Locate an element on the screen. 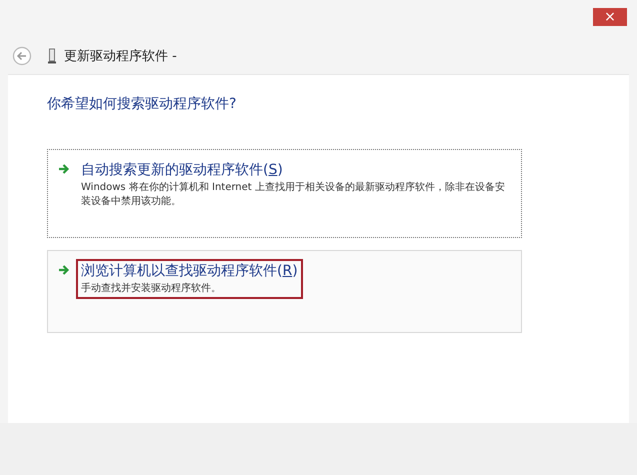 This screenshot has height=475, width=637. search-option: 自动搜索更新的驱动程序软件(S) Windows 将在你的计算机和 Internet 上查找用于相关设备的最新驱动程序软件，除非在设备安装设备中禁用该功能。 is located at coordinates (284, 193).